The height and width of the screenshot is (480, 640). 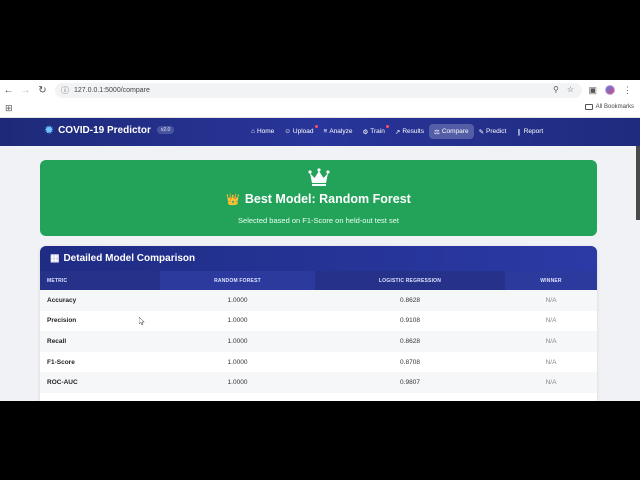 I want to click on col-random-forest: RANDOM FOREST, so click(x=237, y=280).